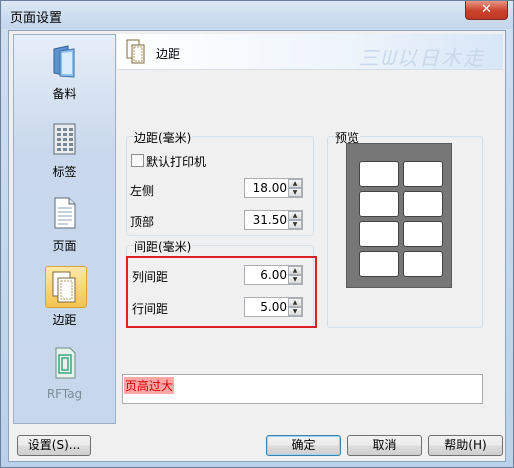  Describe the element at coordinates (163, 137) in the screenshot. I see `margins-group-title: 边距(毫米)` at that location.